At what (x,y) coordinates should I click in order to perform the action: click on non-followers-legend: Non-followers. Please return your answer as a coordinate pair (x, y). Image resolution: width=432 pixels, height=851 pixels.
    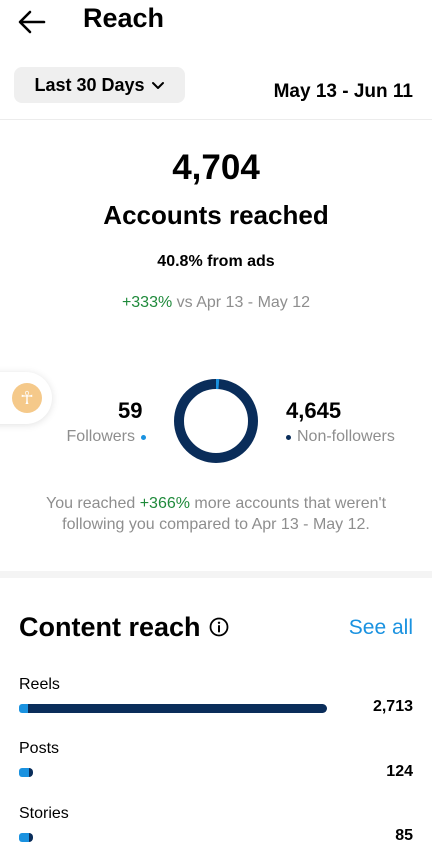
    Looking at the image, I should click on (340, 437).